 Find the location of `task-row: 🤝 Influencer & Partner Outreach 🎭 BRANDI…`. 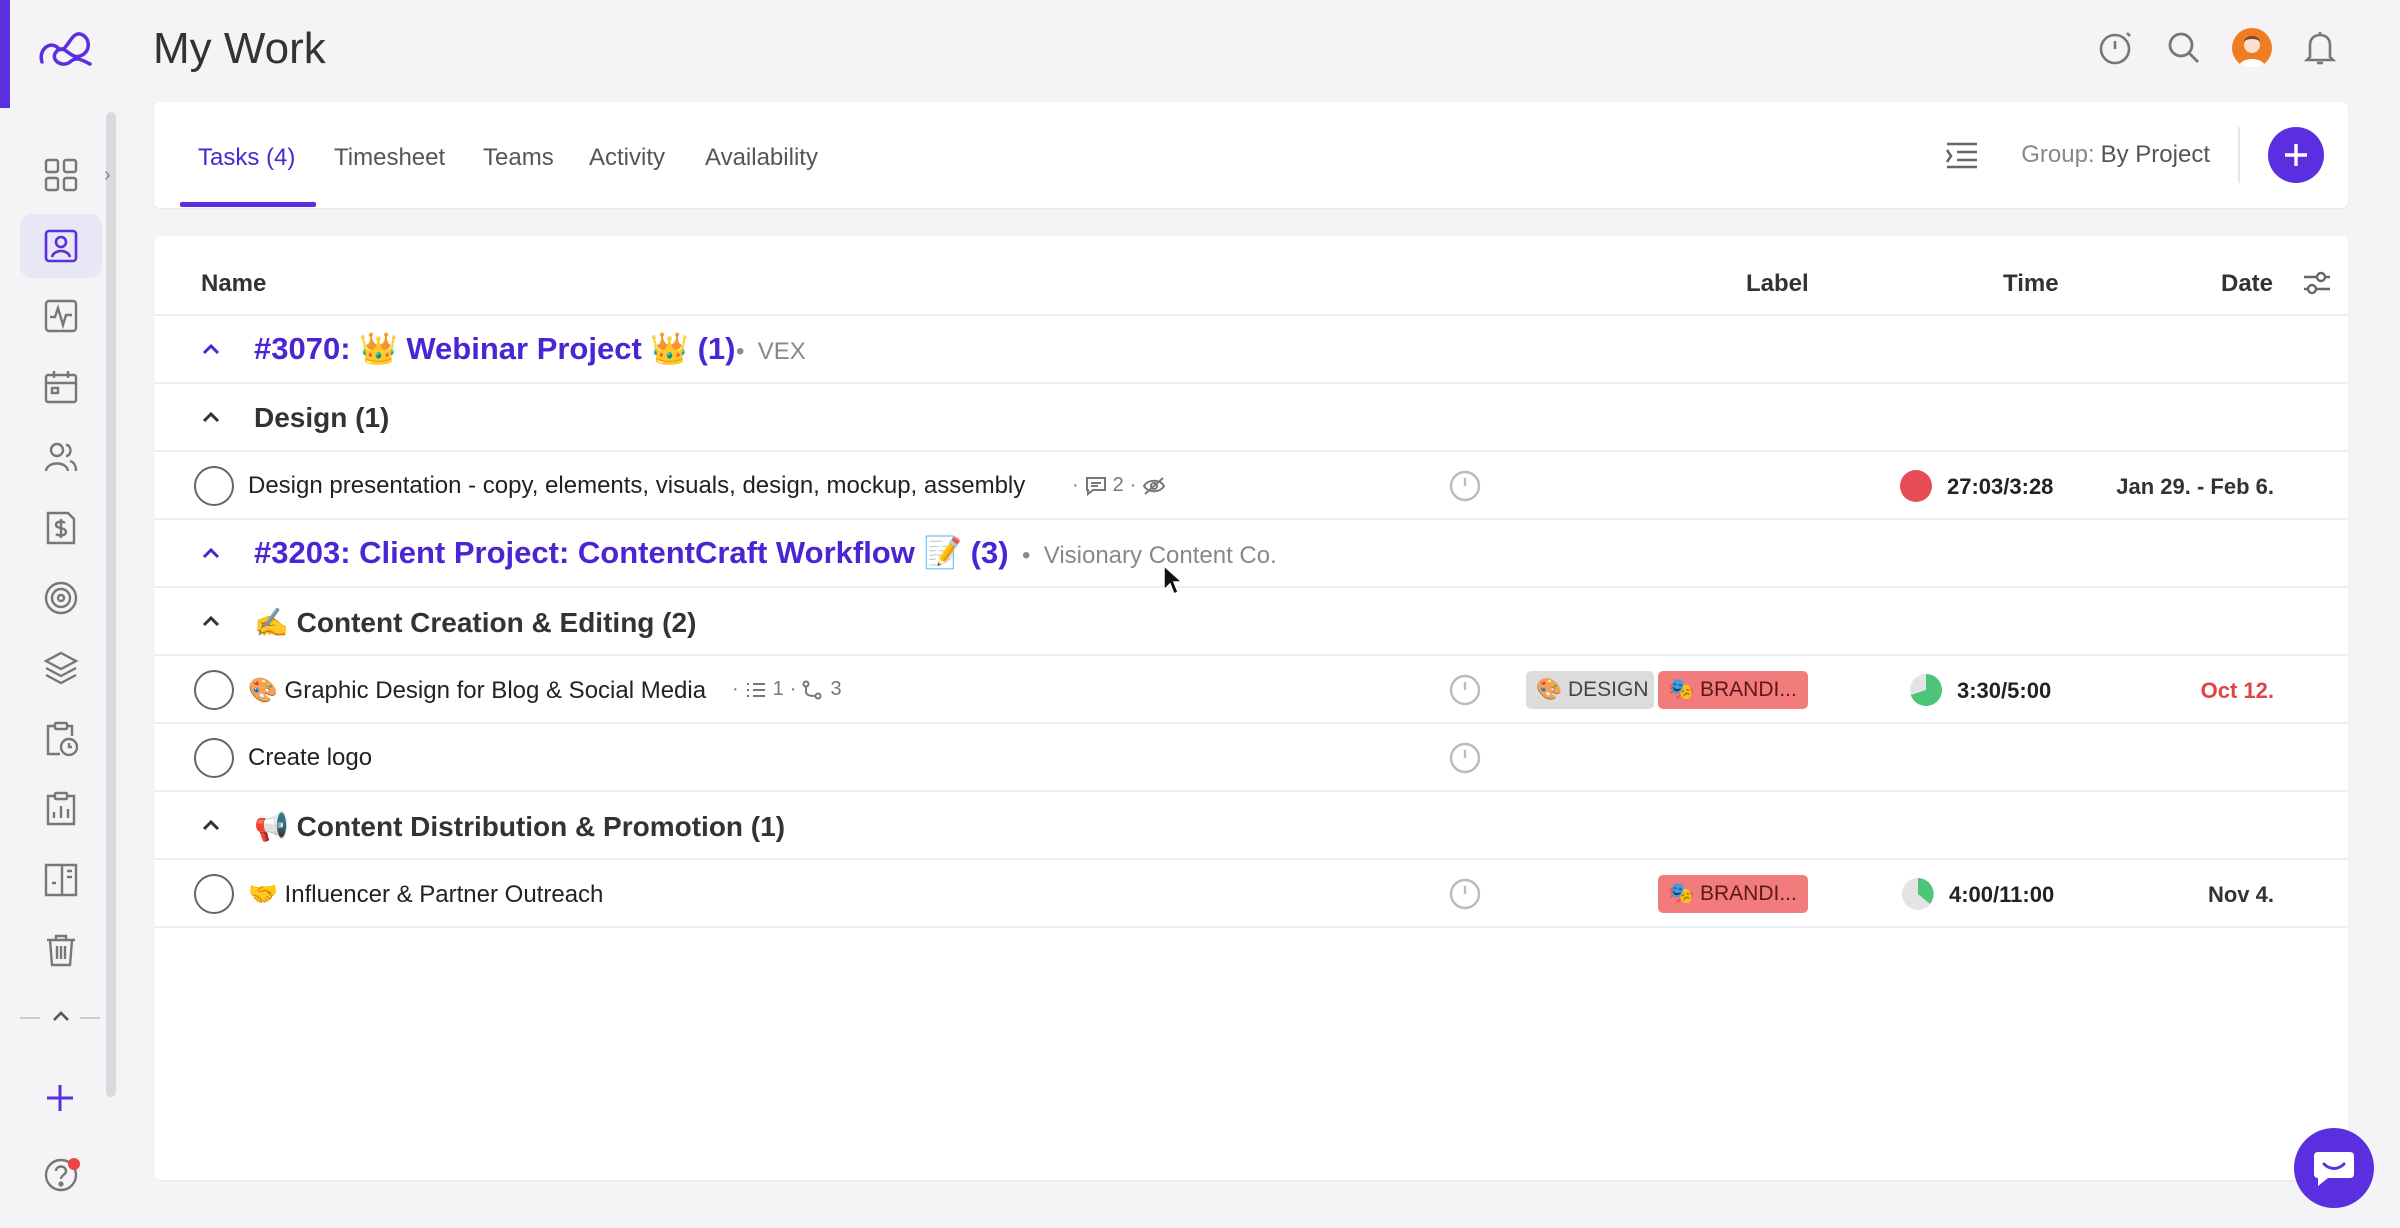

task-row: 🤝 Influencer & Partner Outreach 🎭 BRANDI… is located at coordinates (1251, 894).